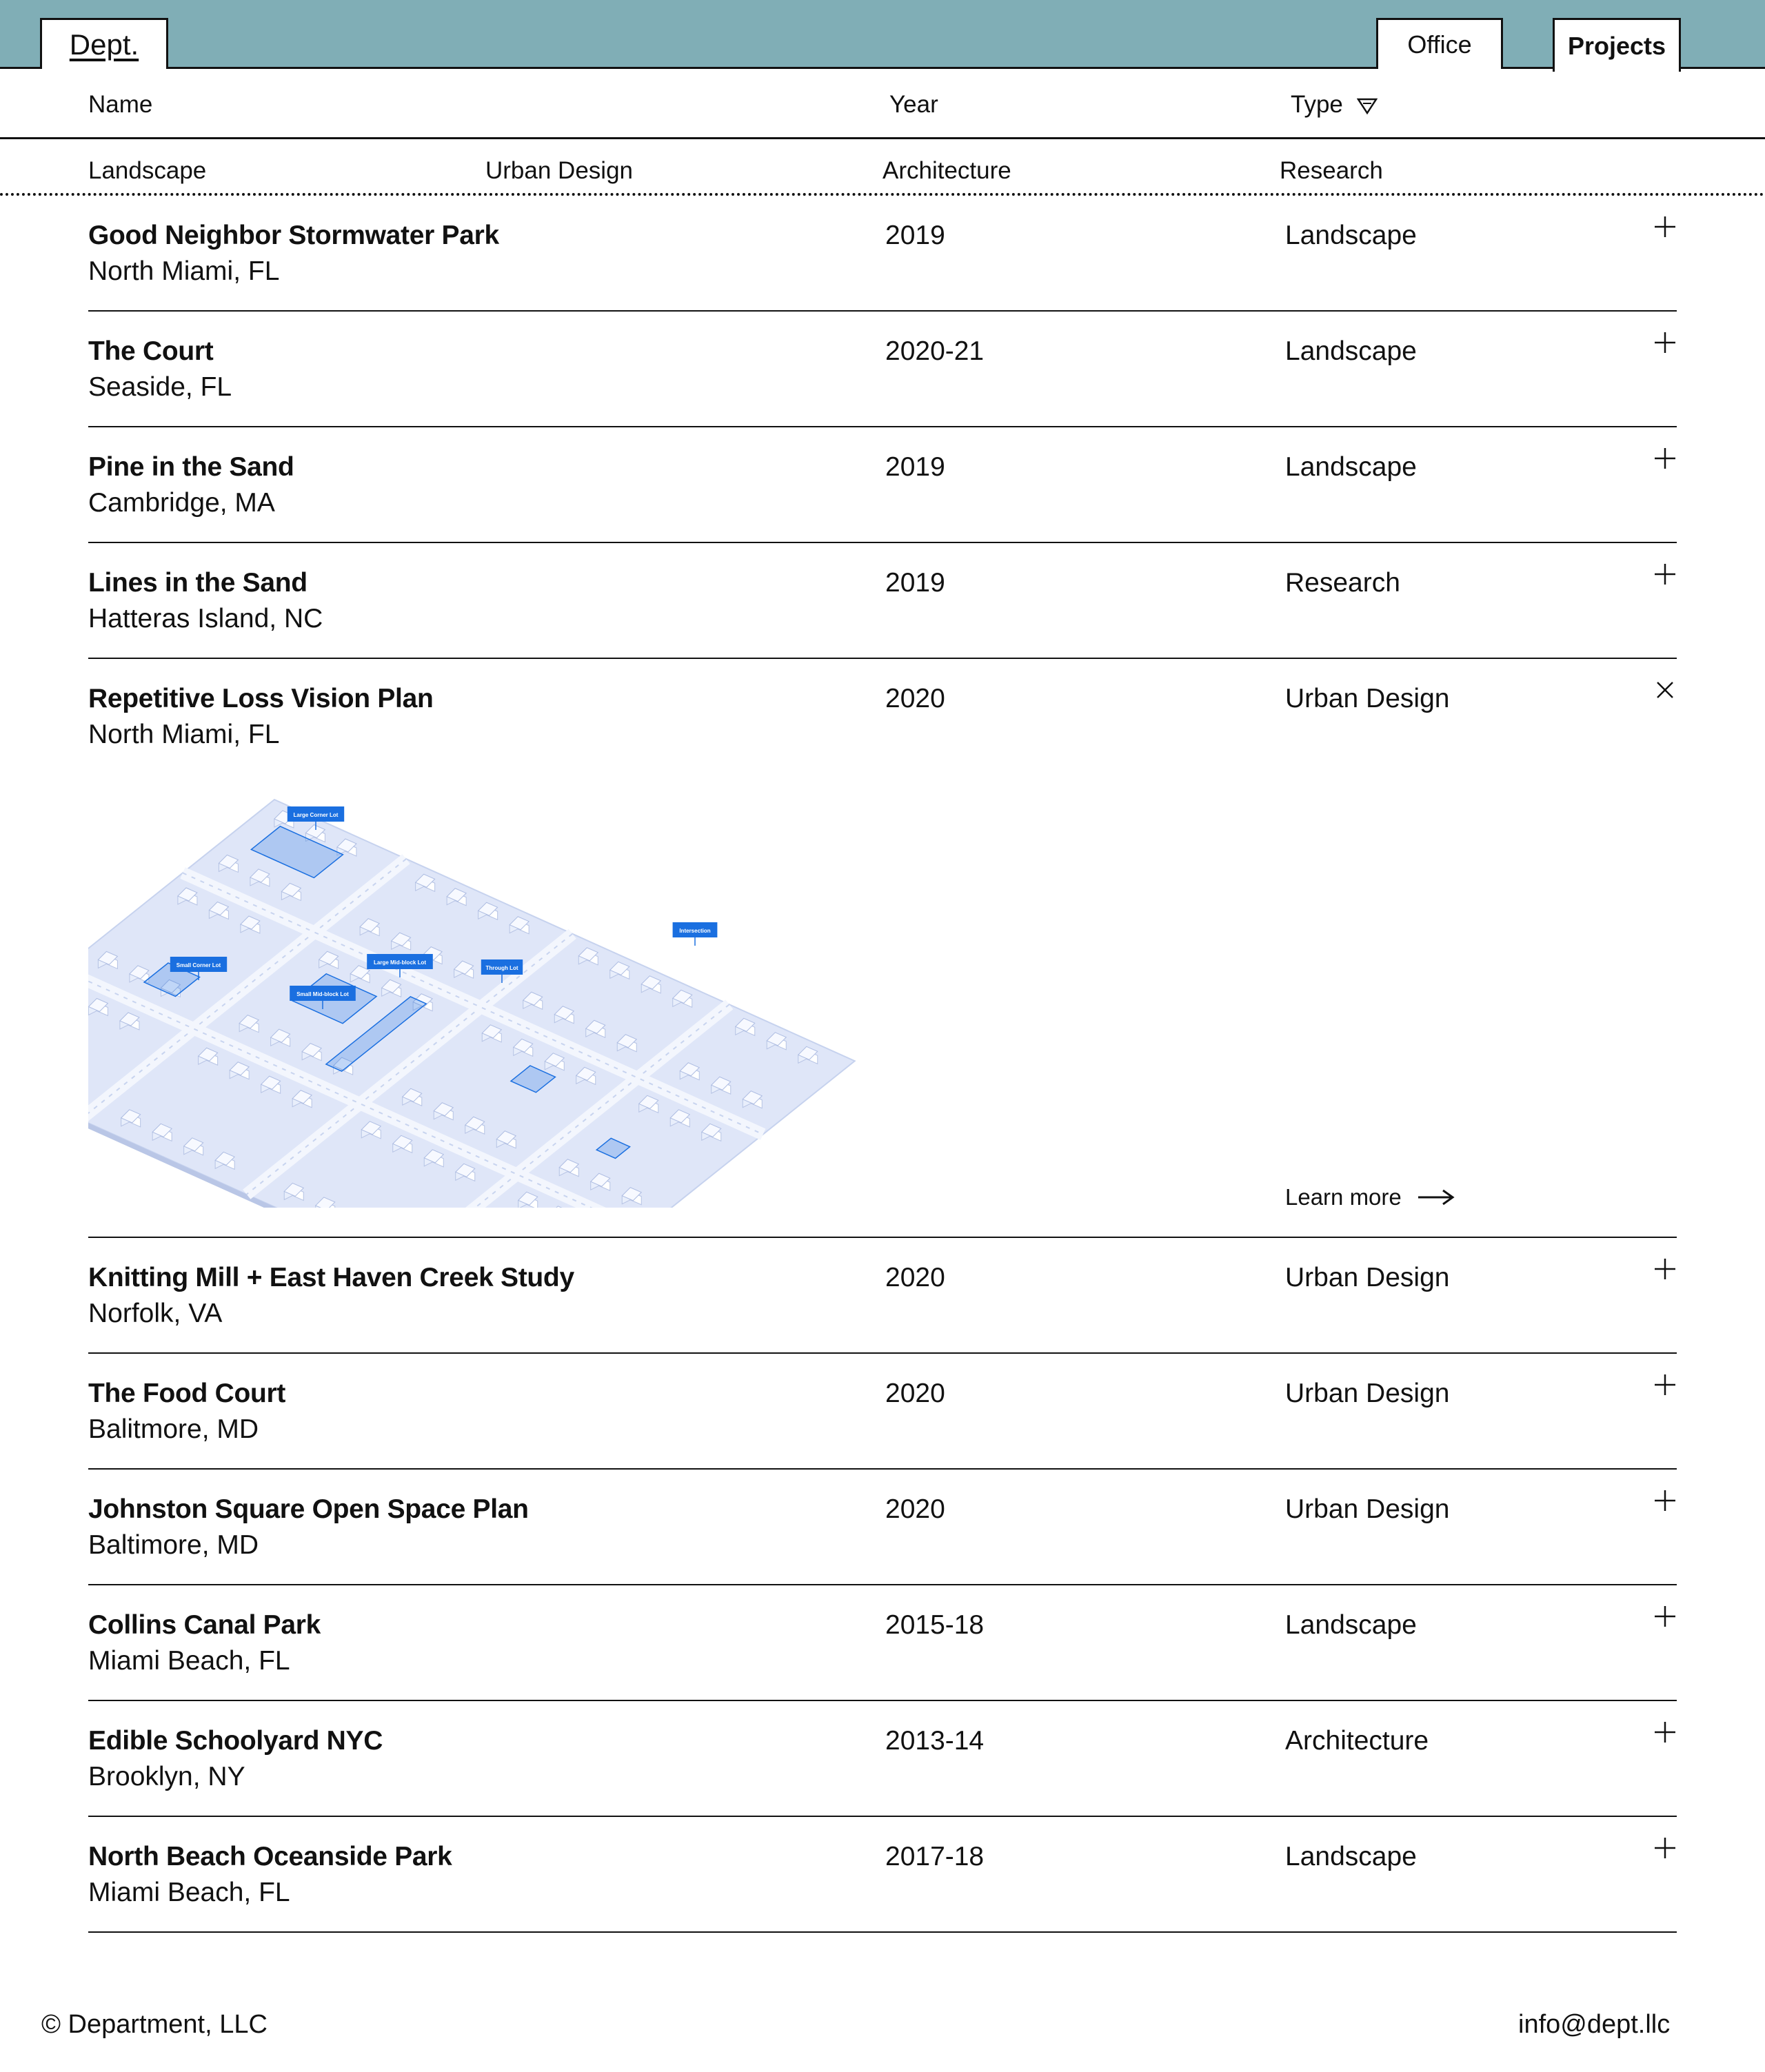  I want to click on project-title: The Food Court, so click(187, 1394).